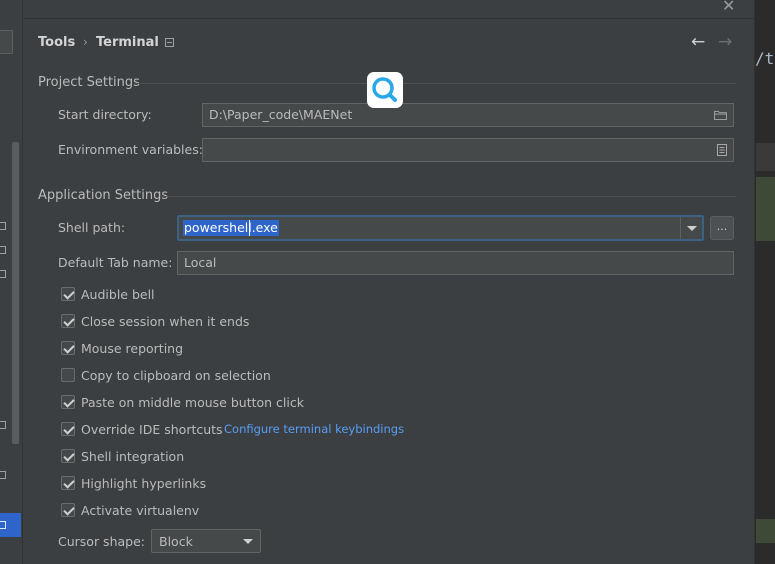  I want to click on text-caret, so click(249, 228).